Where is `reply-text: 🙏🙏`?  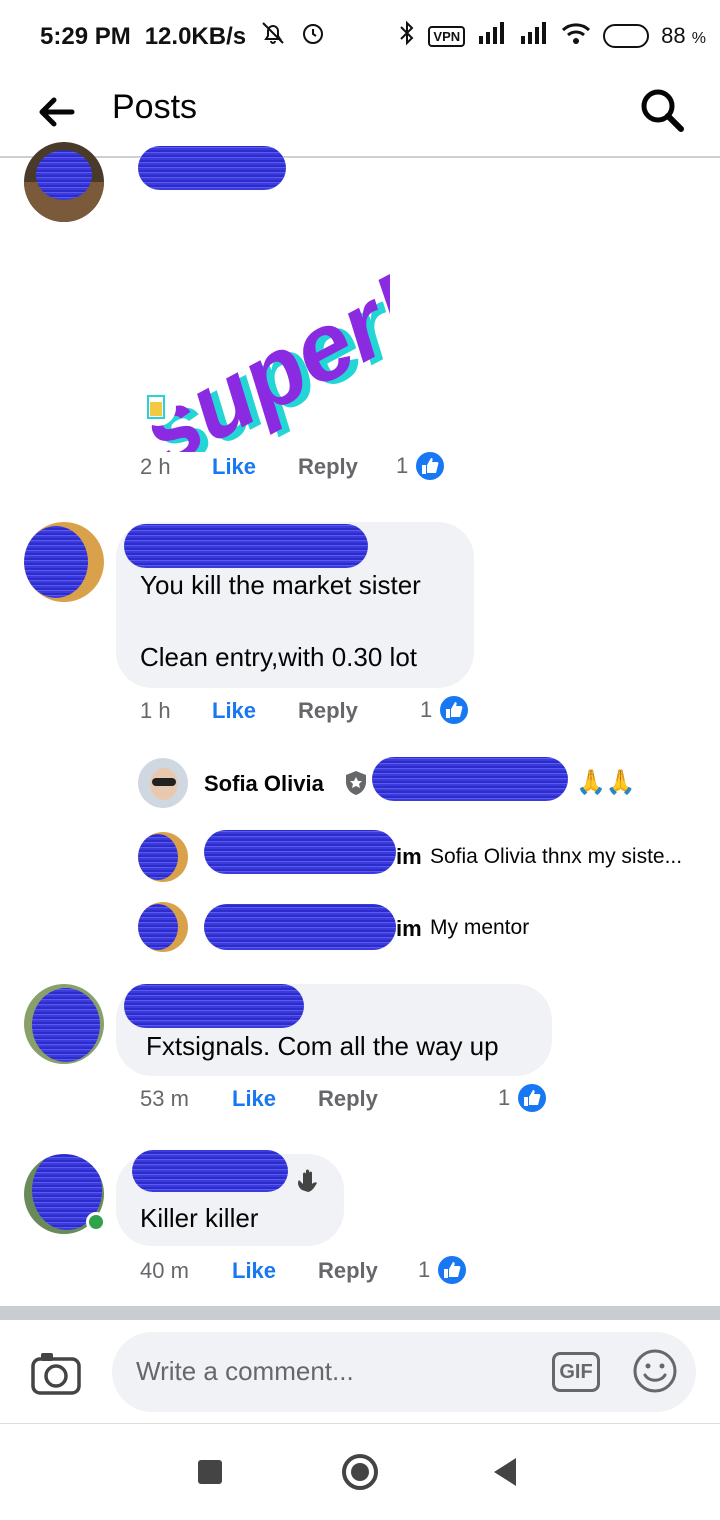 reply-text: 🙏🙏 is located at coordinates (606, 782).